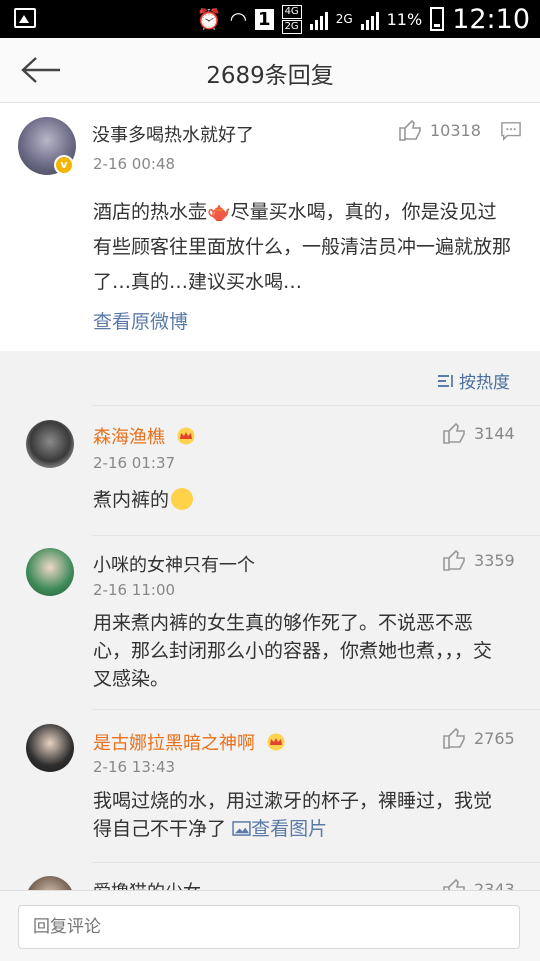 This screenshot has height=961, width=540. Describe the element at coordinates (494, 738) in the screenshot. I see `like-count: 2765` at that location.